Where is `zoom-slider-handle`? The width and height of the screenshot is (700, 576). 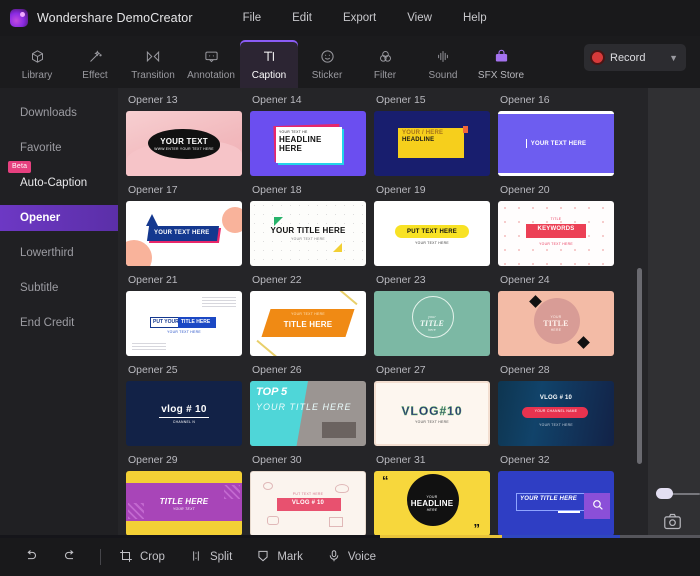
zoom-slider-handle is located at coordinates (664, 493).